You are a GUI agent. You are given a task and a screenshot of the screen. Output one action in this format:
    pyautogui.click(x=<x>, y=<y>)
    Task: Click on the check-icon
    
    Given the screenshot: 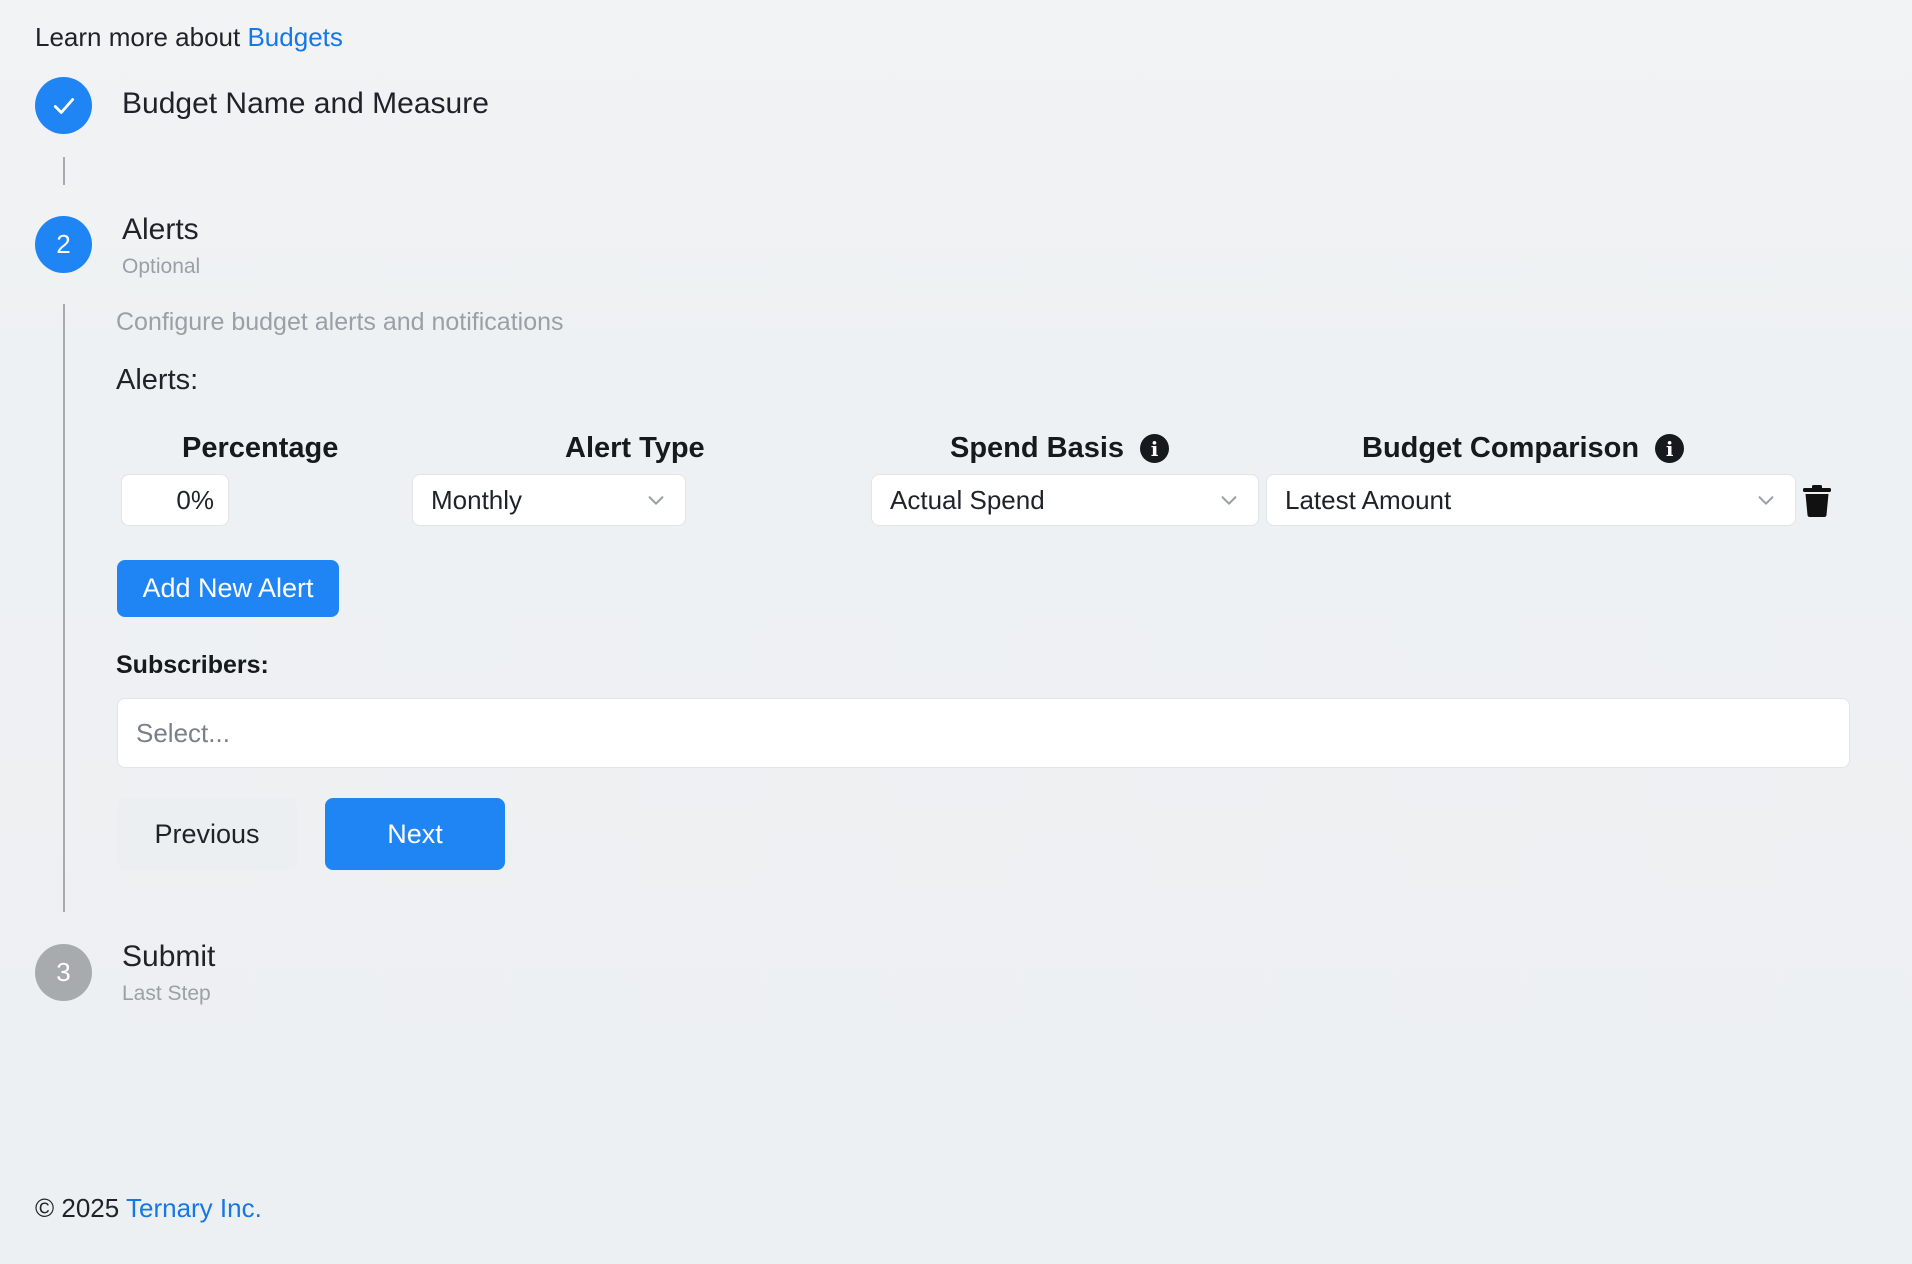 What is the action you would take?
    pyautogui.click(x=63, y=105)
    